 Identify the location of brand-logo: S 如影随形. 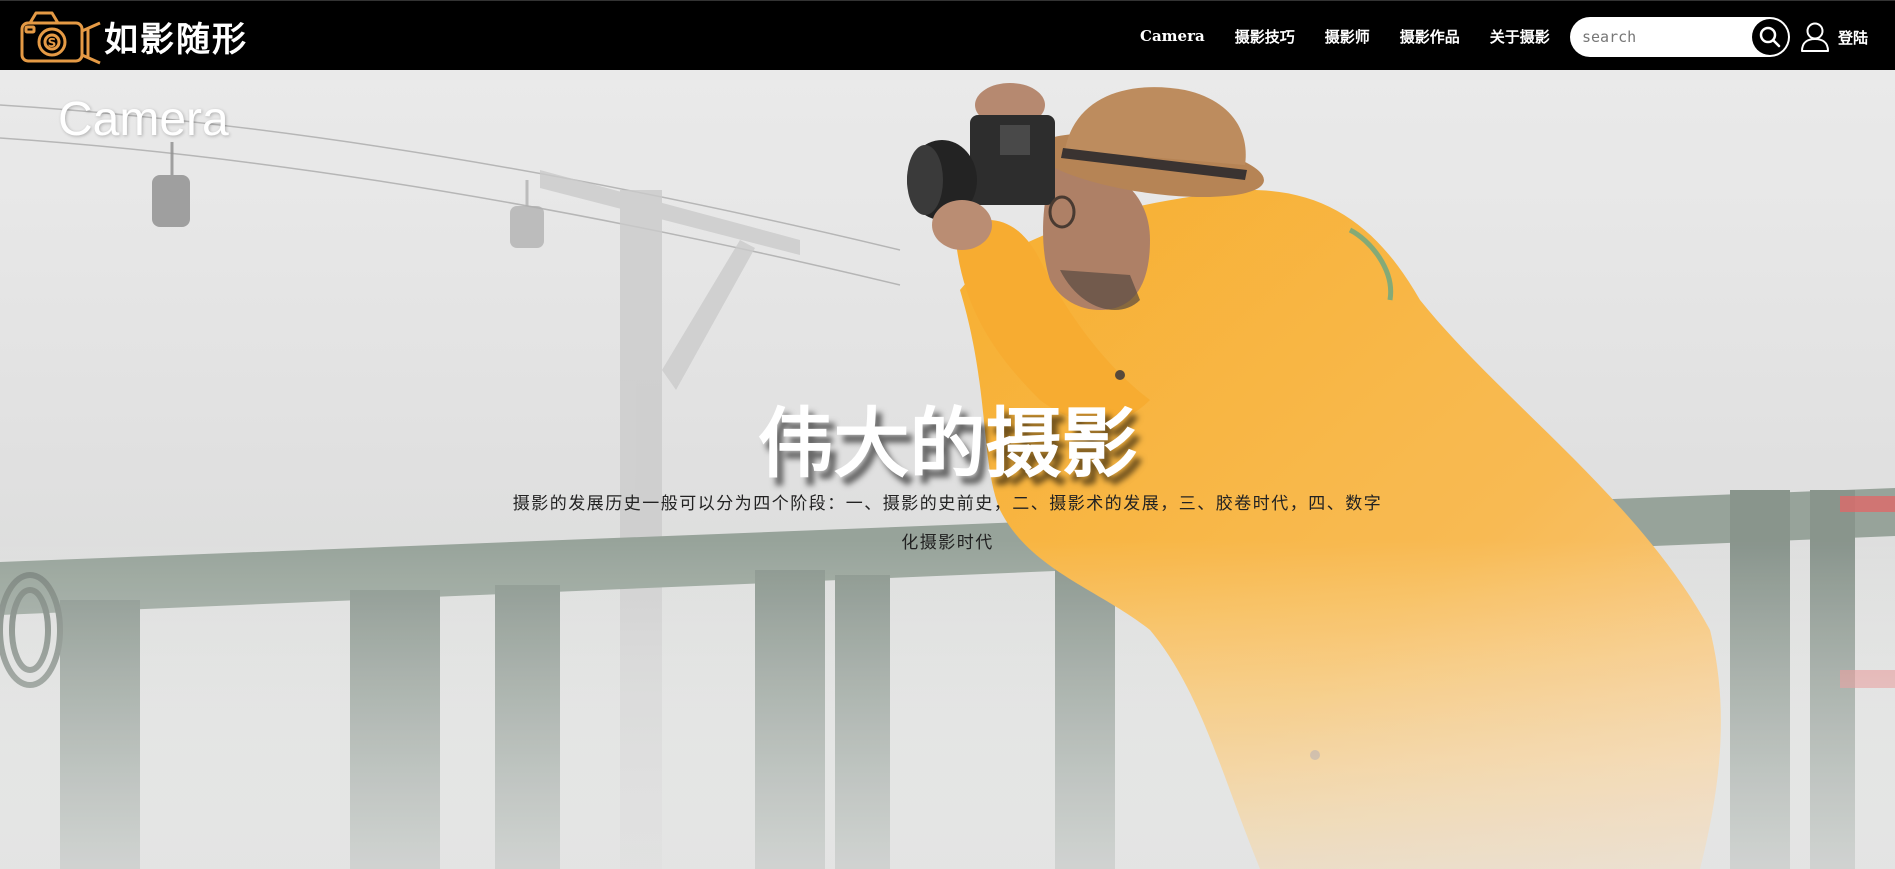
(133, 38).